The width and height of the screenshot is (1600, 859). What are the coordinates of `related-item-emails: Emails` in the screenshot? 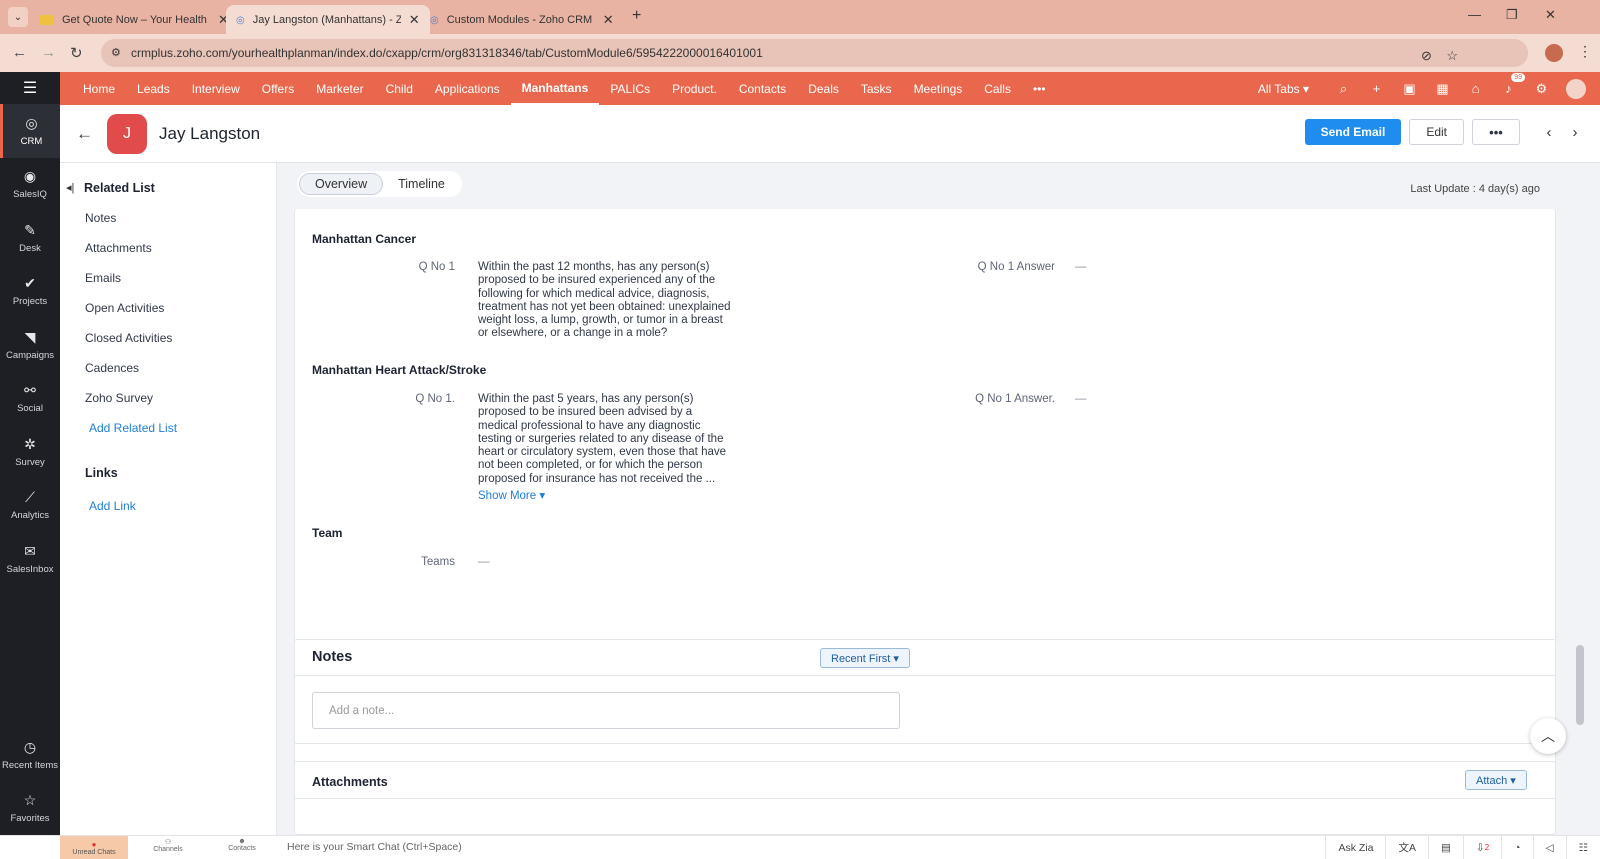 It's located at (103, 278).